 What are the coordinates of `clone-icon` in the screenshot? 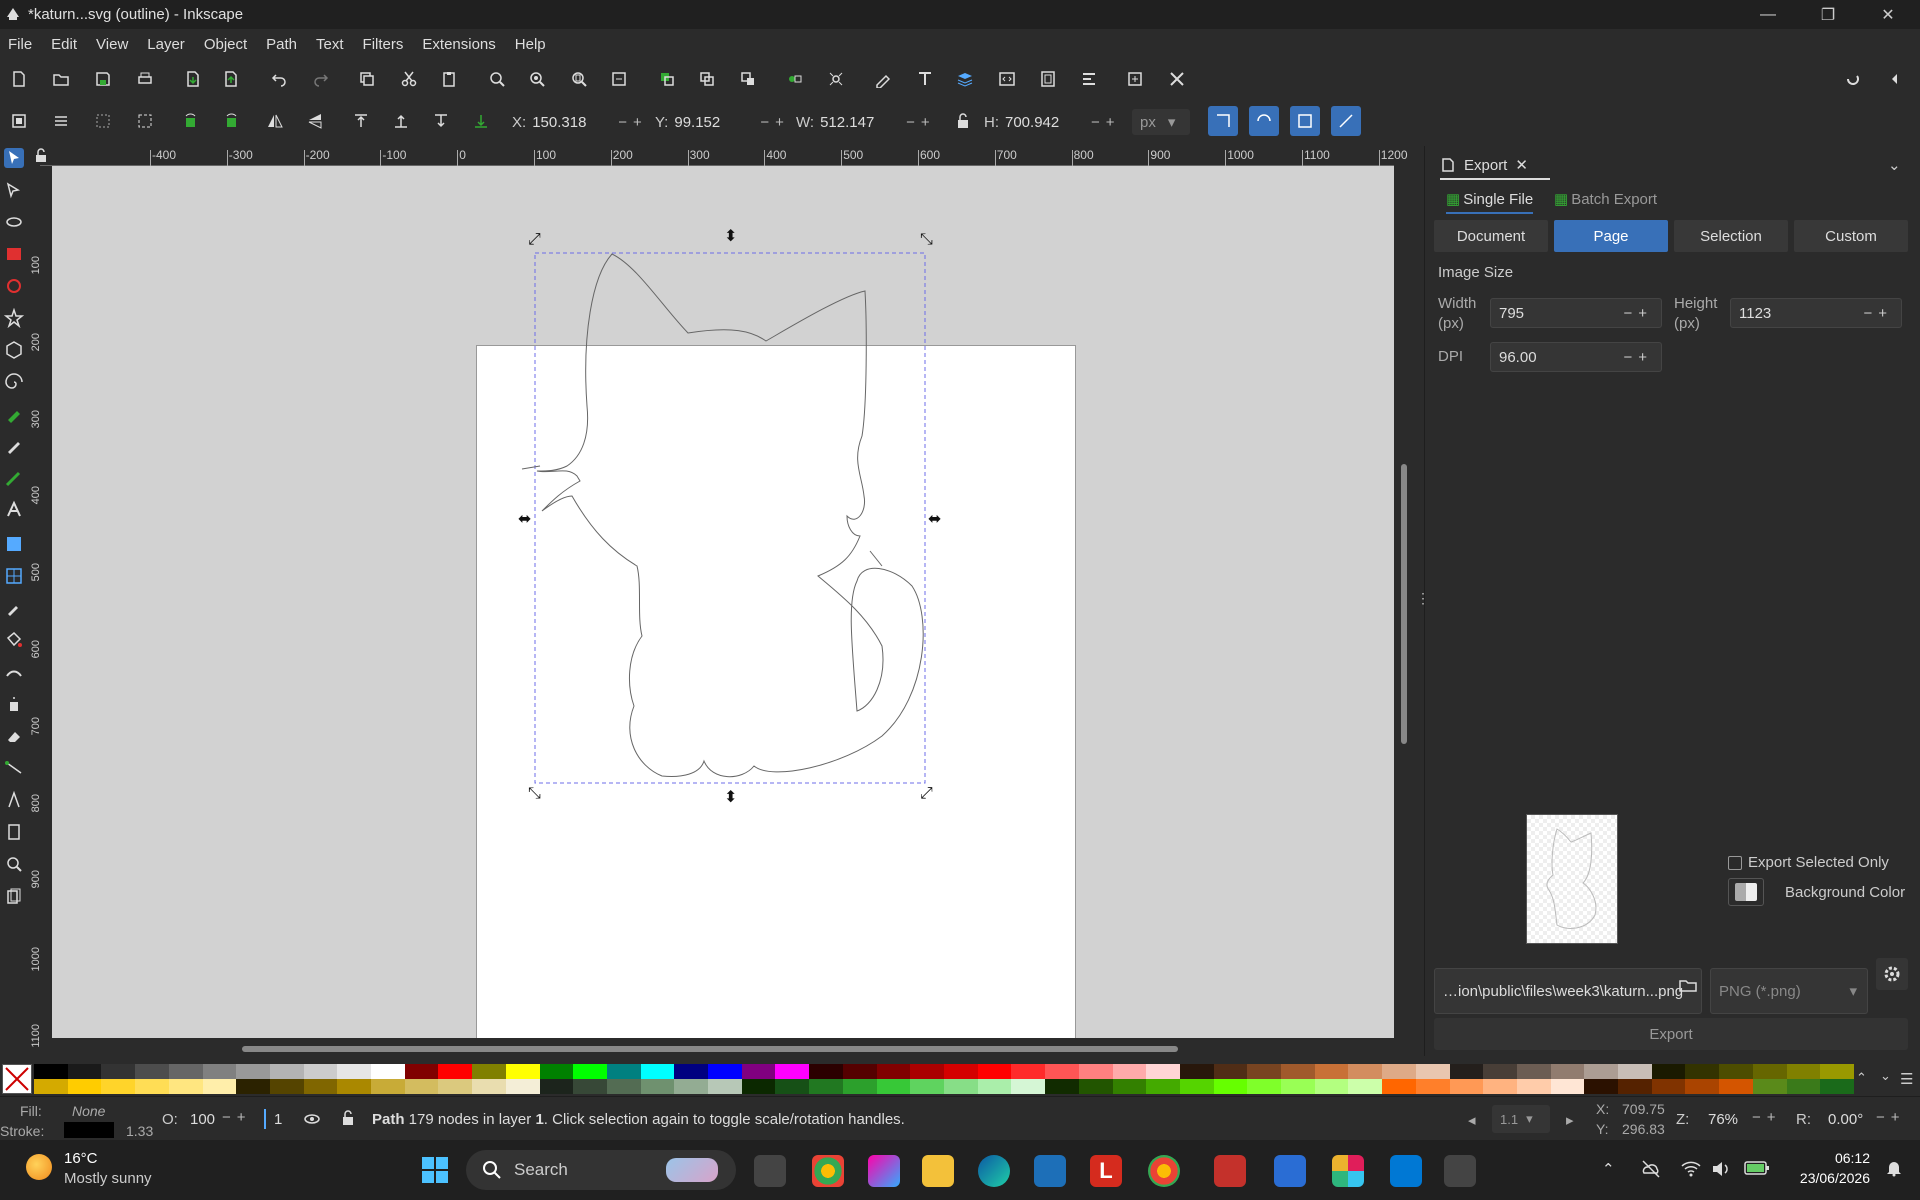 It's located at (707, 79).